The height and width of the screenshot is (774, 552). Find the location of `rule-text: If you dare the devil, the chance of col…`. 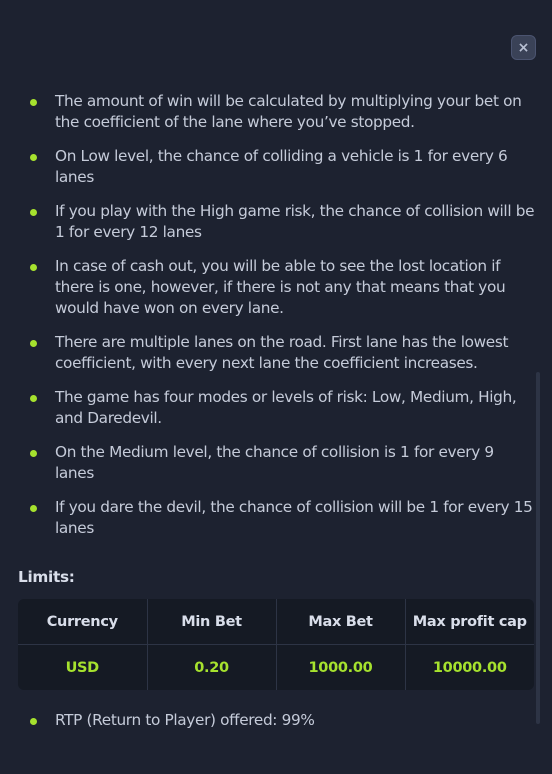

rule-text: If you dare the devil, the chance of col… is located at coordinates (294, 517).